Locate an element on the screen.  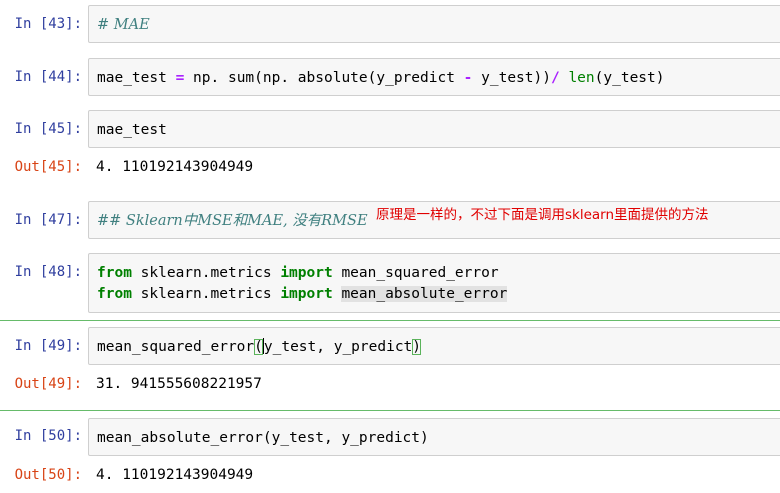
operator-token: / is located at coordinates (555, 78).